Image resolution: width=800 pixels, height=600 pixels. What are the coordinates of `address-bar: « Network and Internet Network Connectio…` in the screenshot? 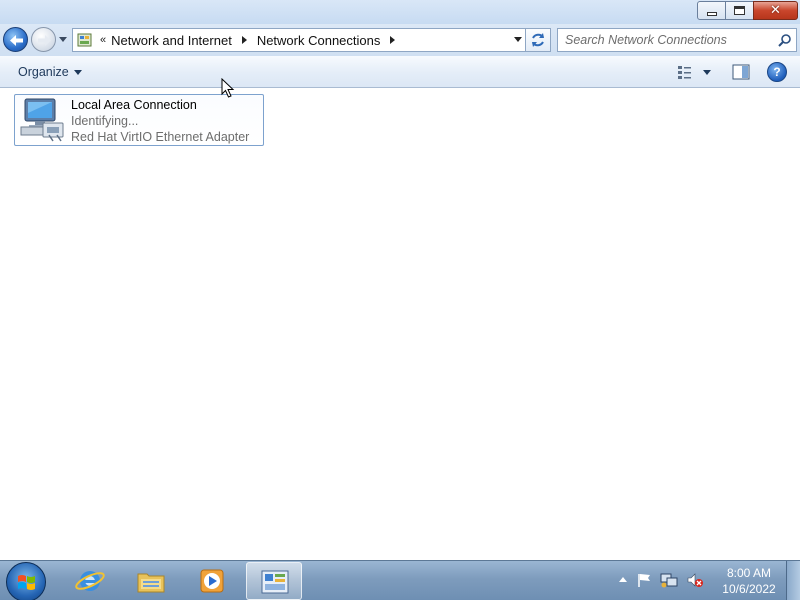 It's located at (299, 40).